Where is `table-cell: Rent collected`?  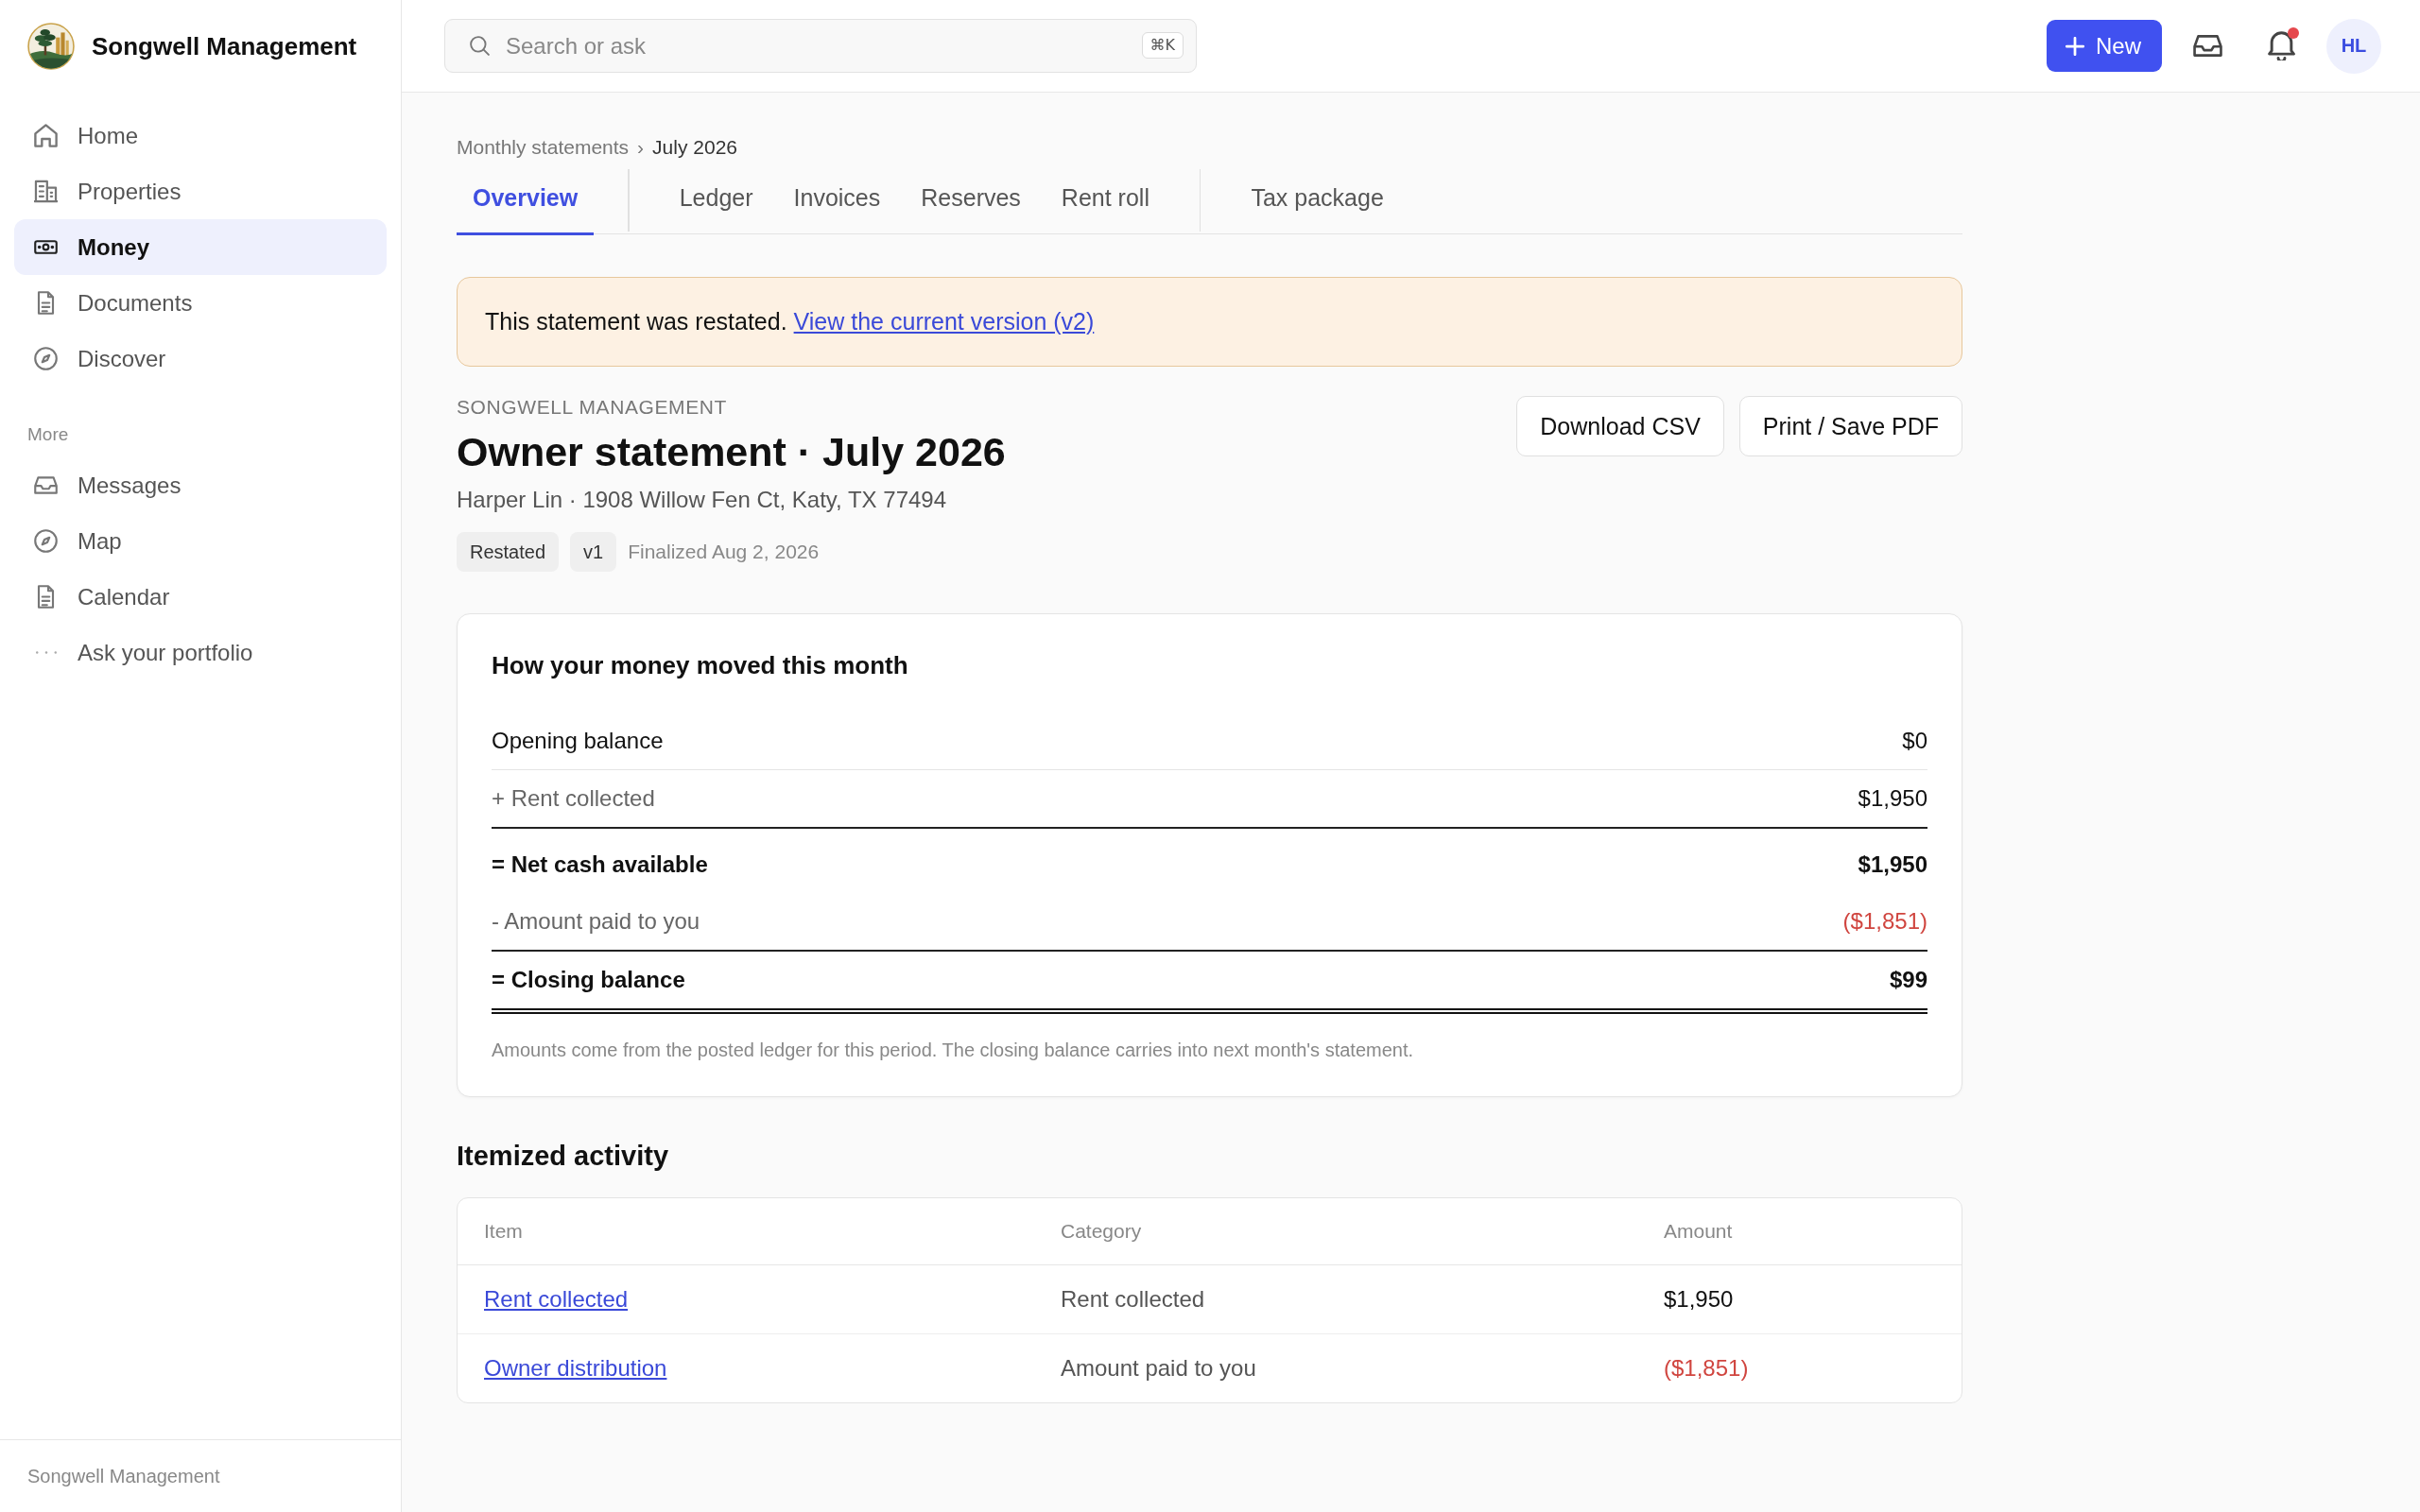 table-cell: Rent collected is located at coordinates (1133, 1299).